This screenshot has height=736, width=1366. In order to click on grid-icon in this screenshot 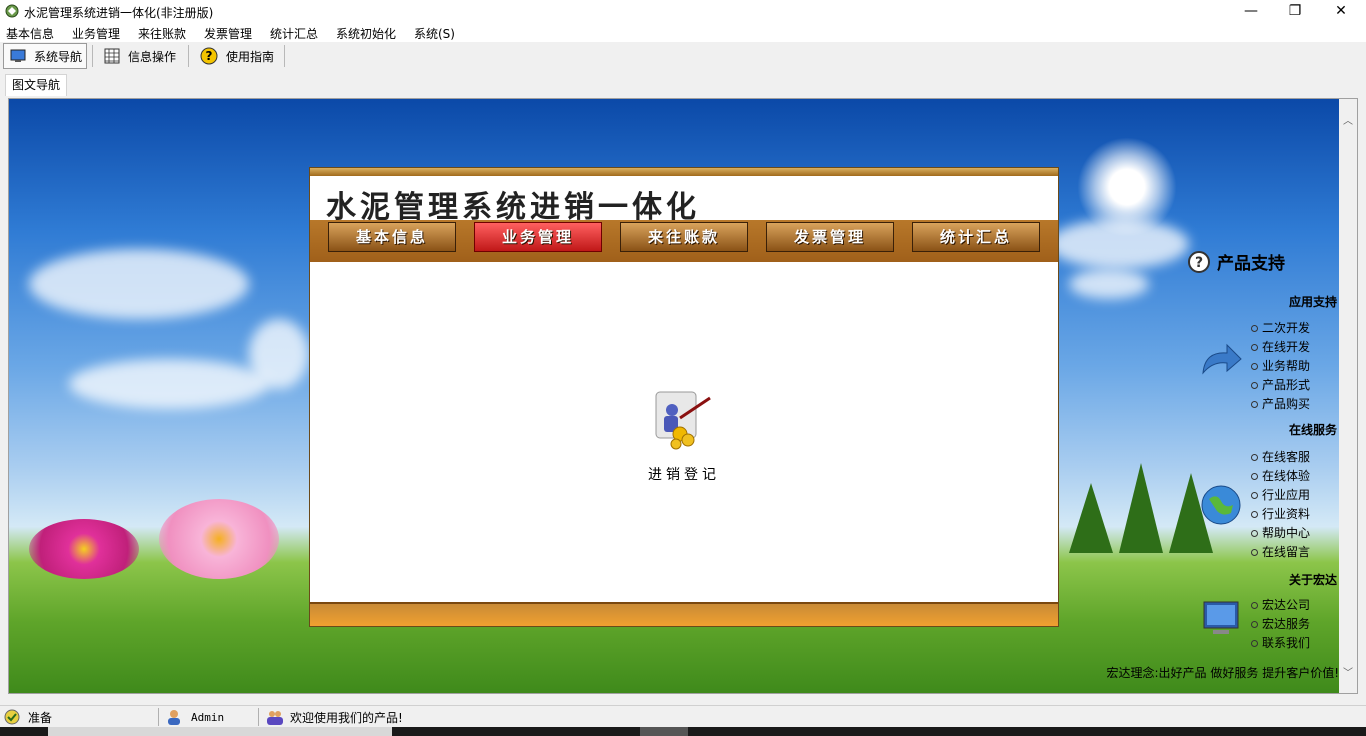, I will do `click(112, 56)`.